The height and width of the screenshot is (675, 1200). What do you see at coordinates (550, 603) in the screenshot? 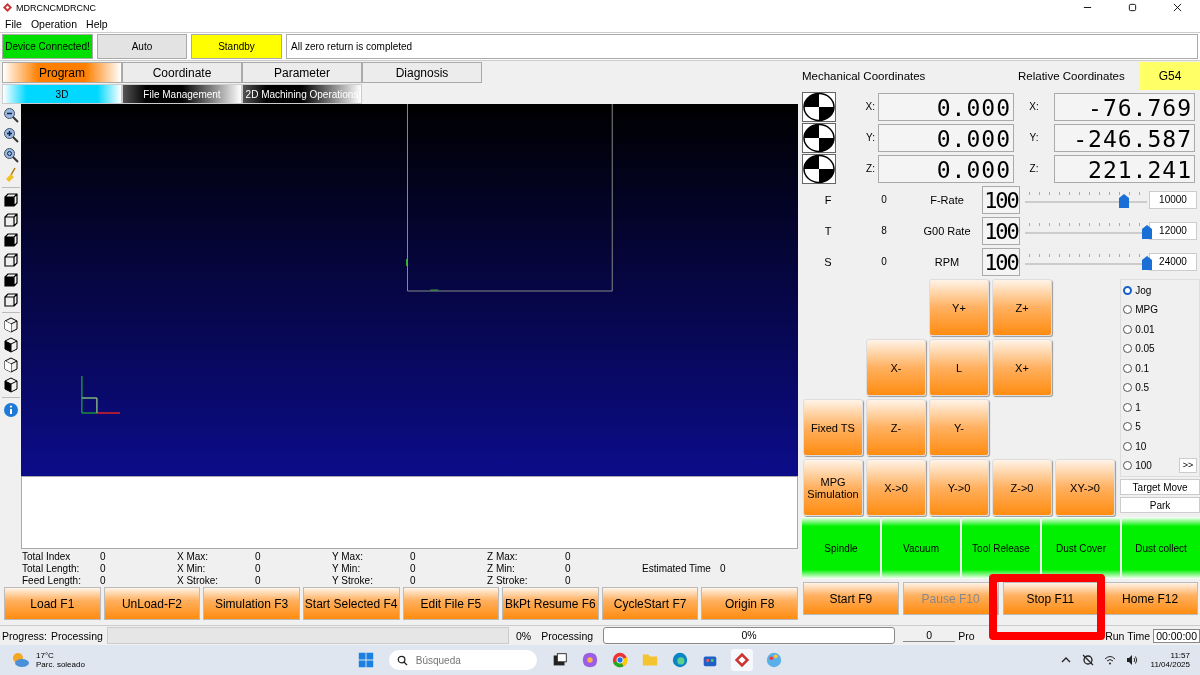
I see `program-button: BkPt Resume F6` at bounding box center [550, 603].